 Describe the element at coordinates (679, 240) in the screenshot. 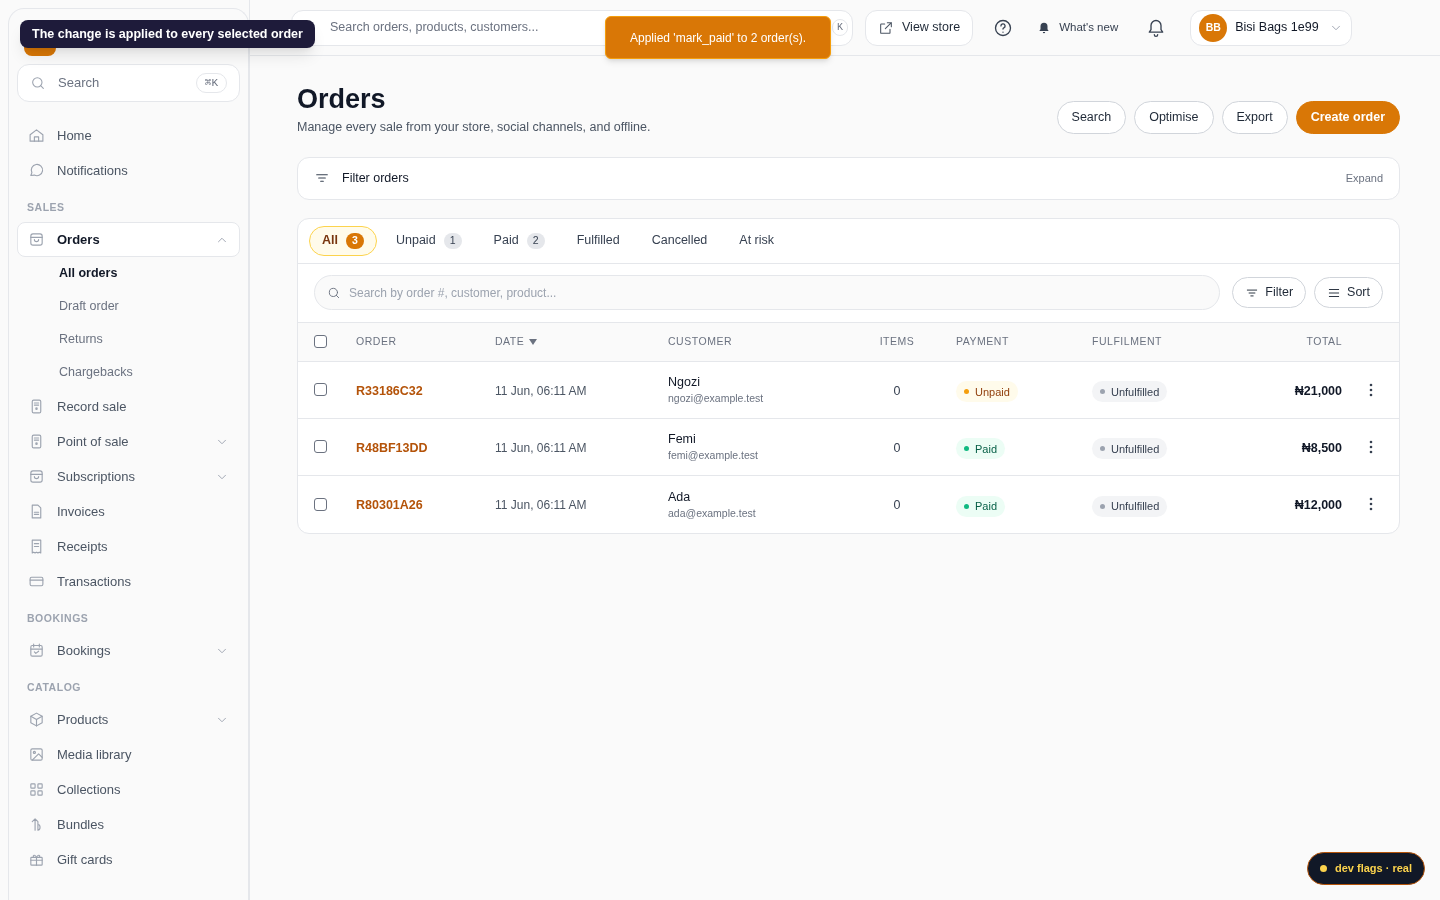

I see `filter-tab: Cancelled` at that location.